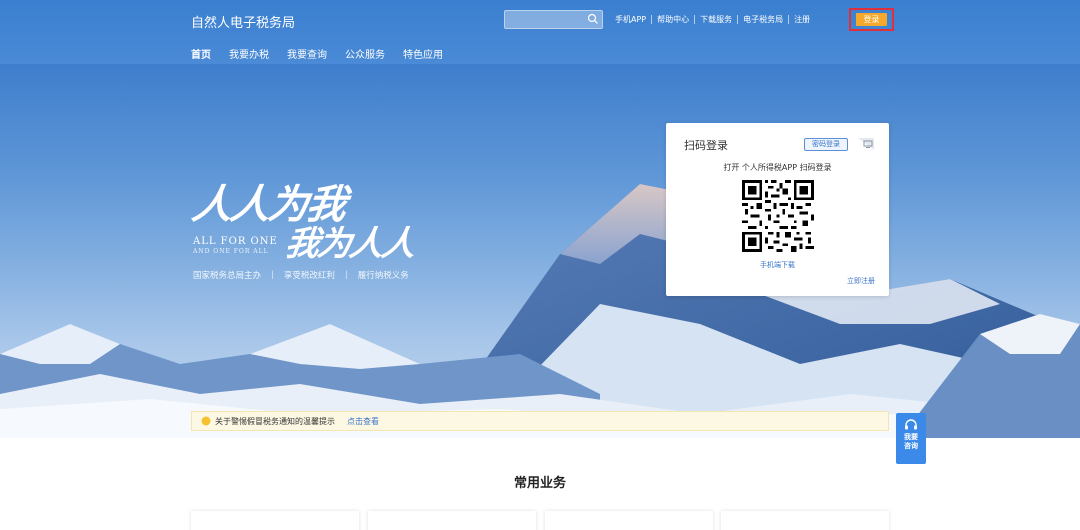  I want to click on computer-icon, so click(866, 144).